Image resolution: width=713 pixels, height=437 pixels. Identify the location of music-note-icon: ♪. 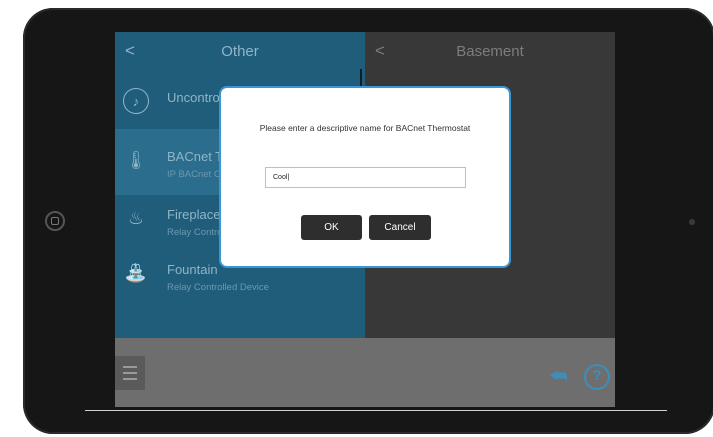
(136, 101).